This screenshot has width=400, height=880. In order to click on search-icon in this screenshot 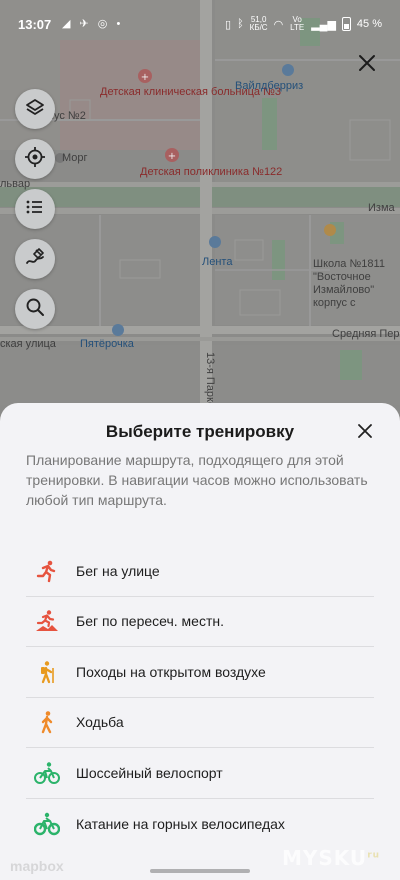, I will do `click(35, 309)`.